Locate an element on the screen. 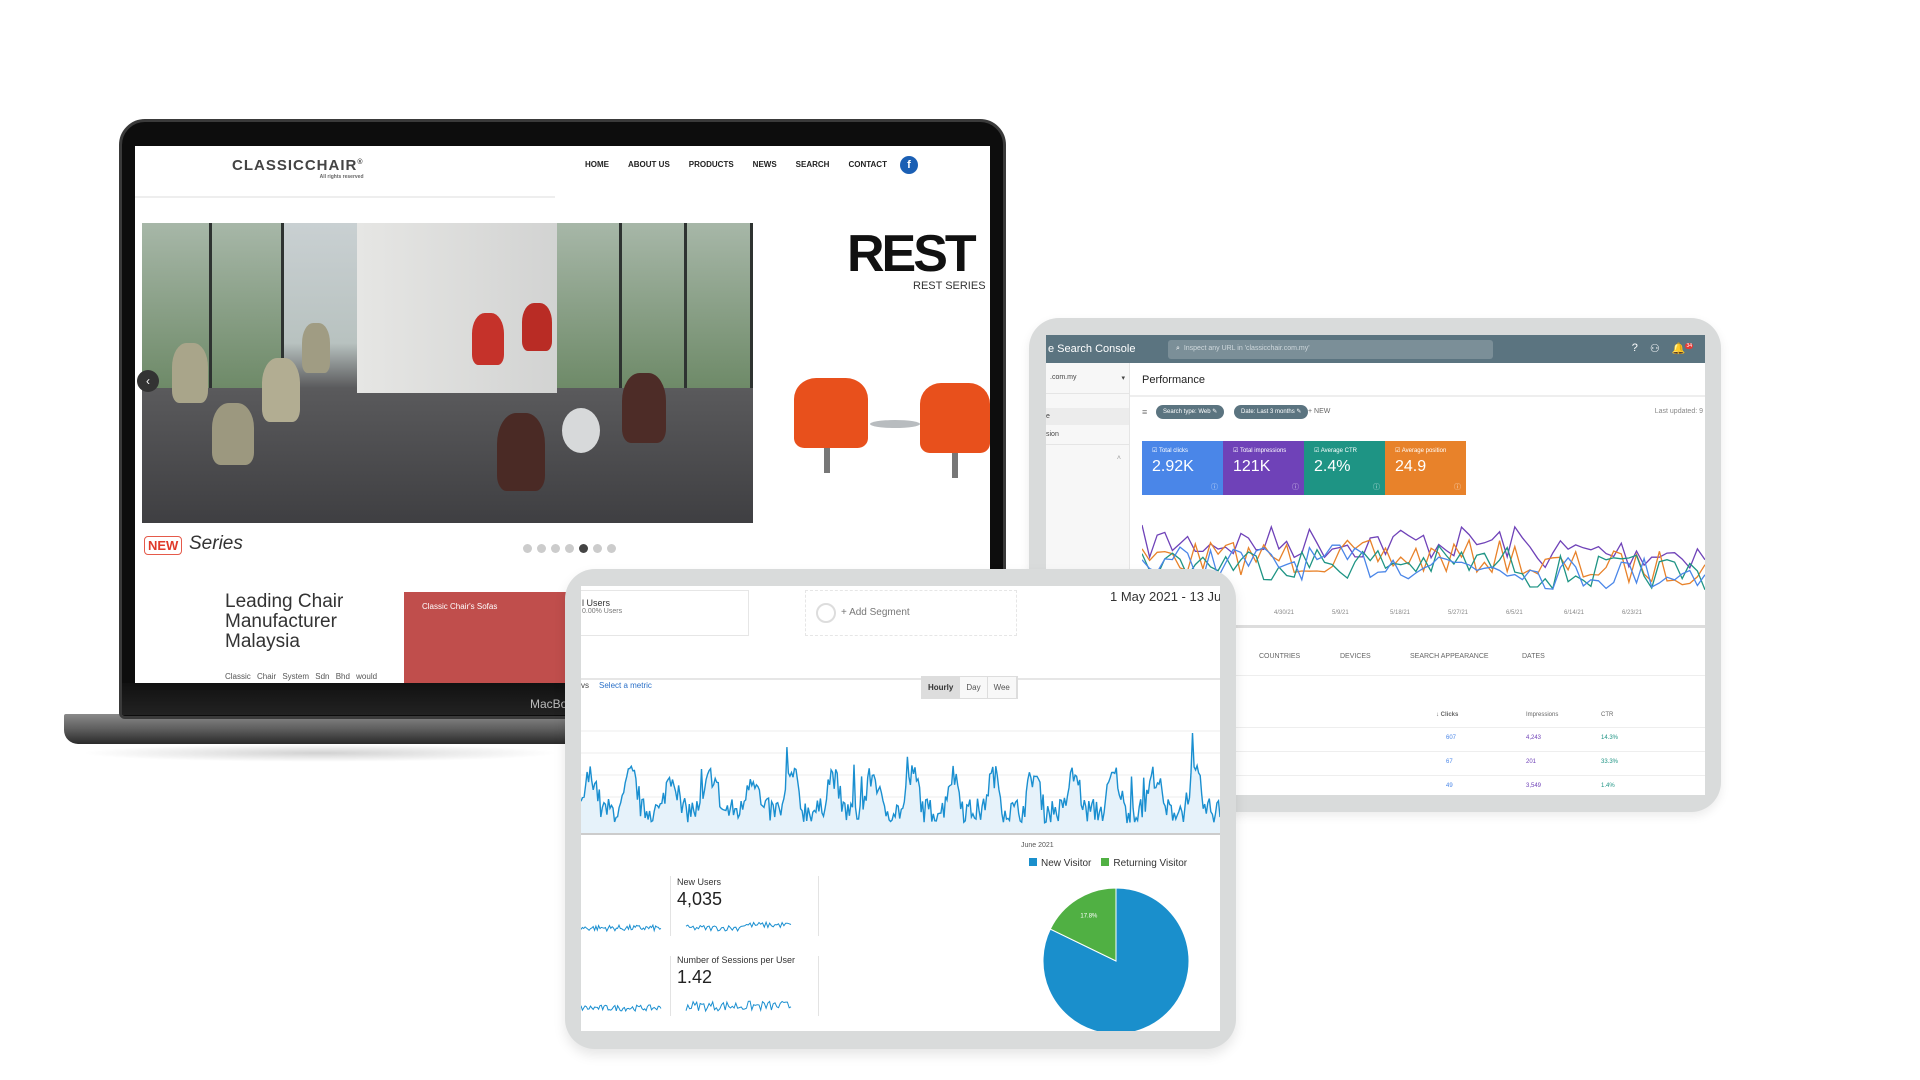  facebook-icon: f is located at coordinates (909, 165).